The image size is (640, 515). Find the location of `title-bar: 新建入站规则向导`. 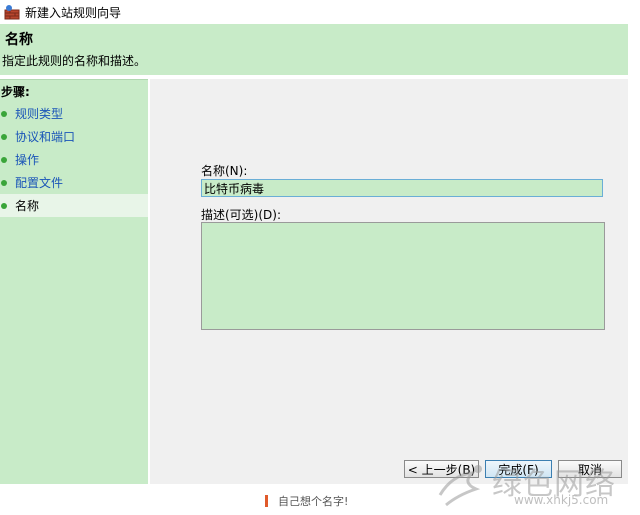

title-bar: 新建入站规则向导 is located at coordinates (320, 12).